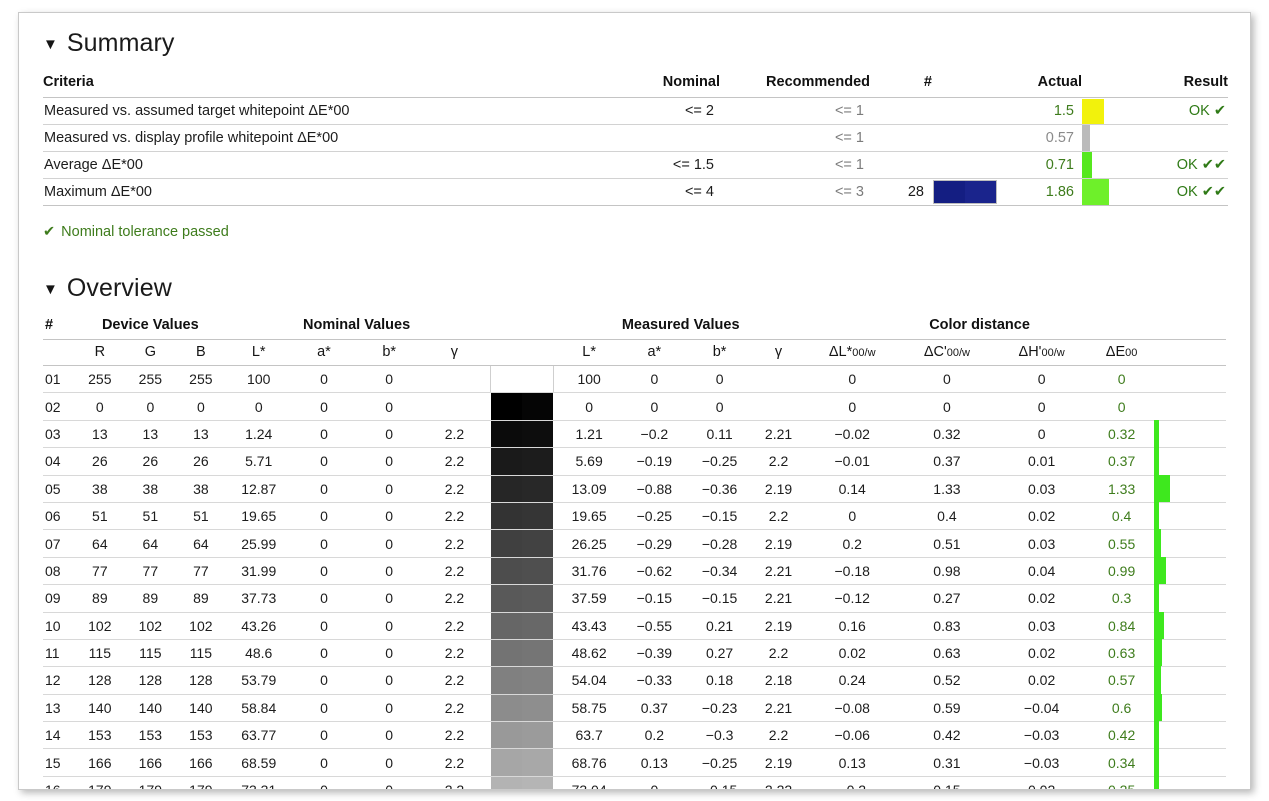  I want to click on cell-delta-L: −0.08, so click(852, 708).